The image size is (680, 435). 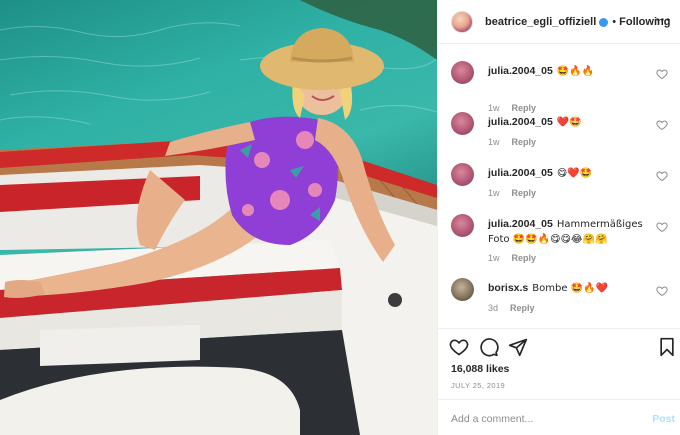 What do you see at coordinates (480, 369) in the screenshot?
I see `likes-count: 16,088 likes` at bounding box center [480, 369].